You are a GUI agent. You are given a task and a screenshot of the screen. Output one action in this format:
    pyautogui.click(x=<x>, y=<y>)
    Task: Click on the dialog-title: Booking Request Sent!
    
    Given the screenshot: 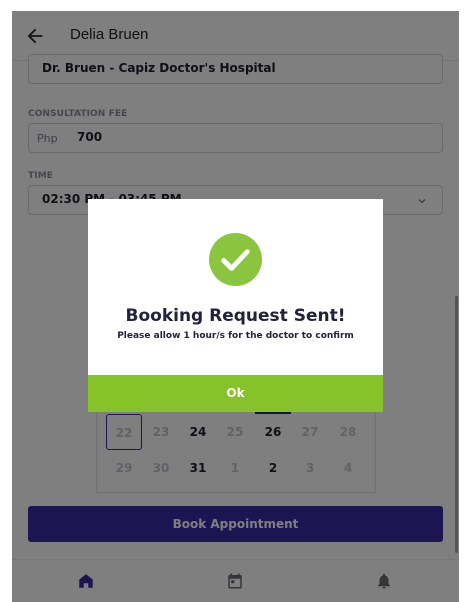 What is the action you would take?
    pyautogui.click(x=235, y=316)
    